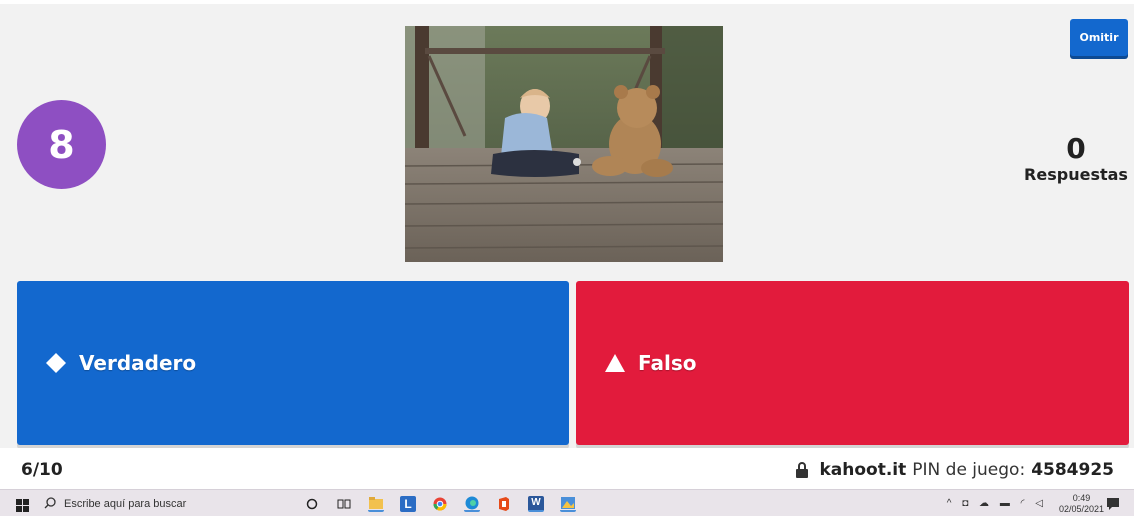 This screenshot has height=516, width=1134. What do you see at coordinates (615, 363) in the screenshot?
I see `triangle-icon` at bounding box center [615, 363].